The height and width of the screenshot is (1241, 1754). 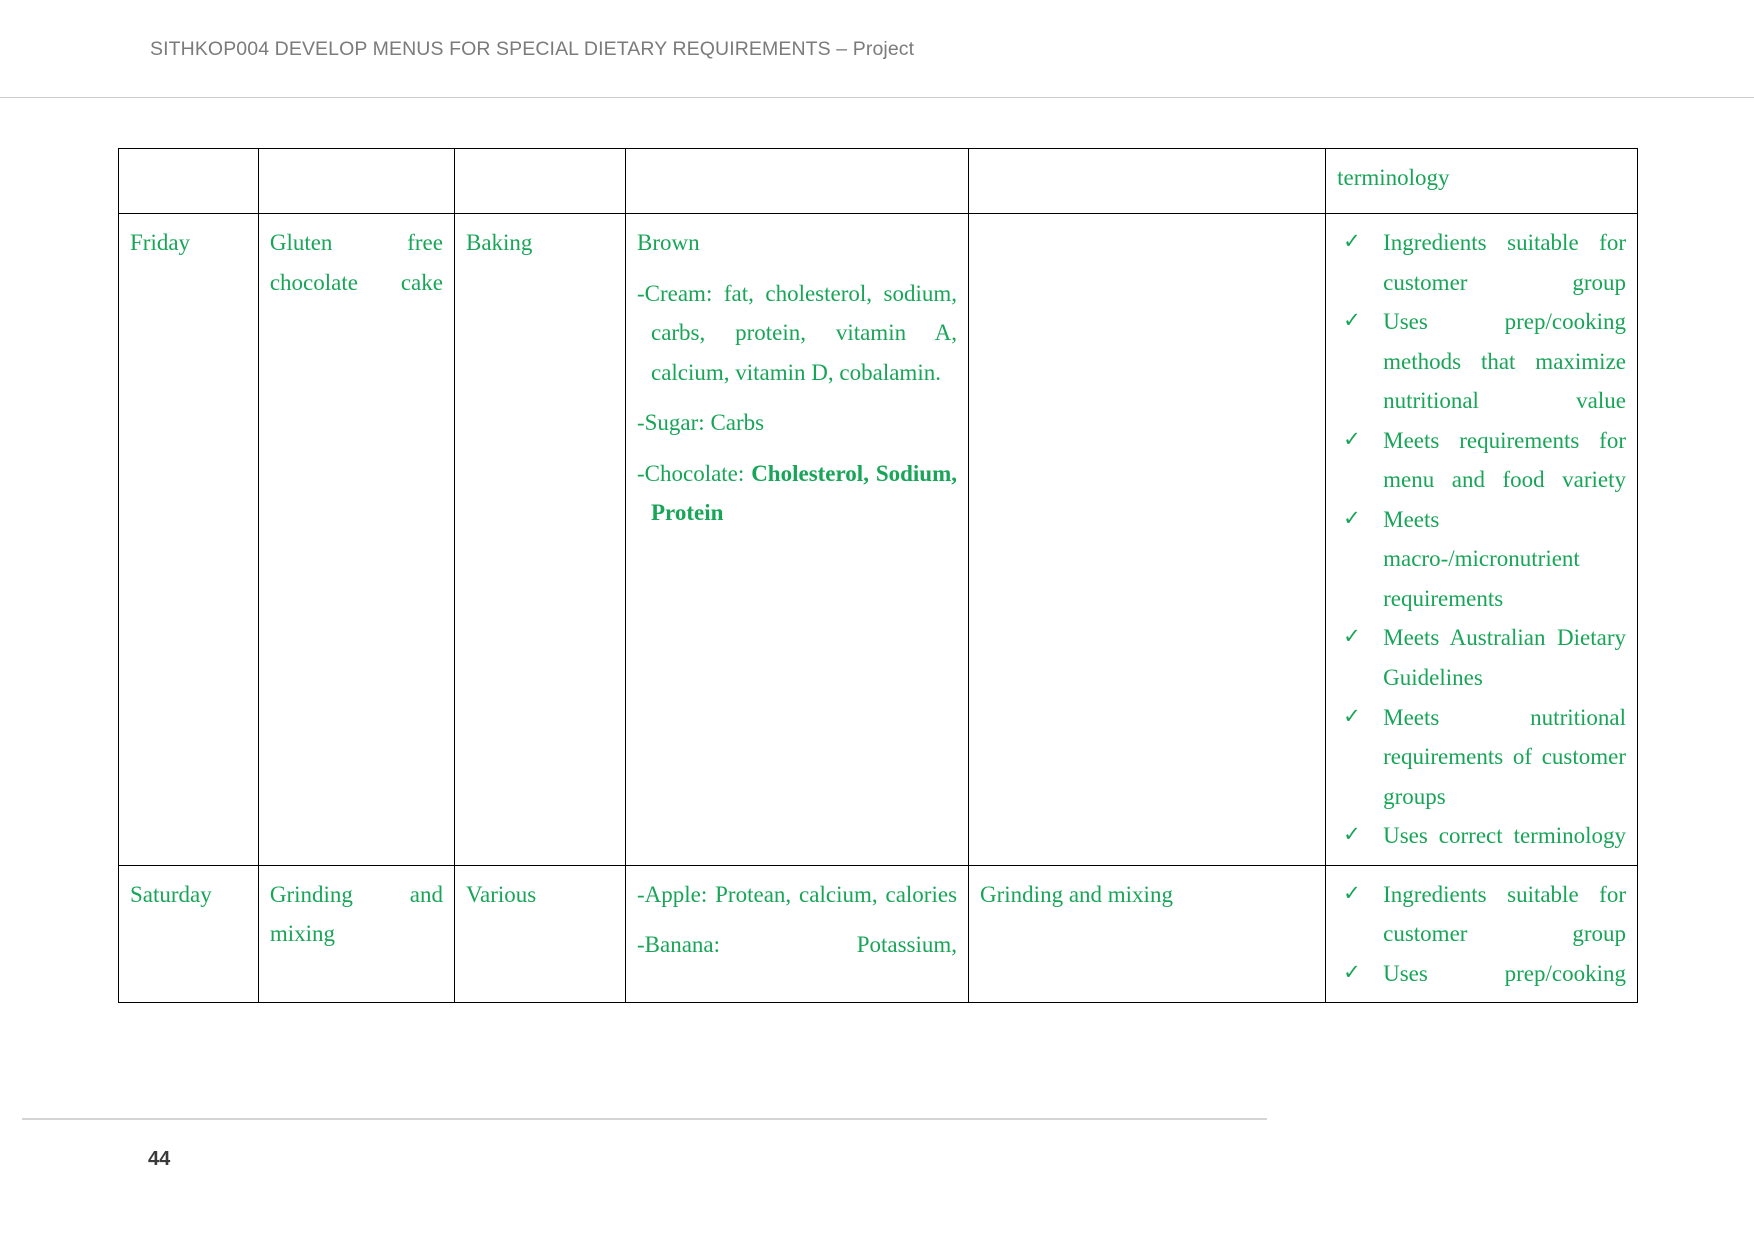 I want to click on table-row-continuation: terminology, so click(x=878, y=181).